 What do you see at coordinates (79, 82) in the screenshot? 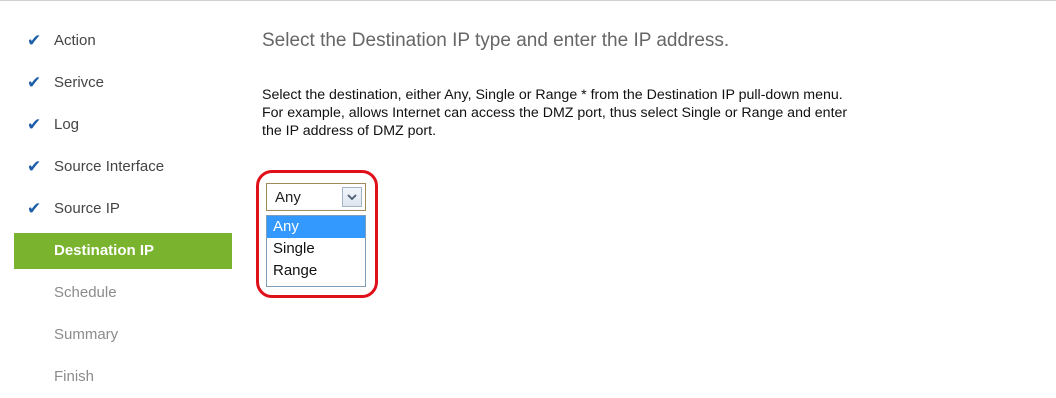
I see `sidebar-step-label: Serivce` at bounding box center [79, 82].